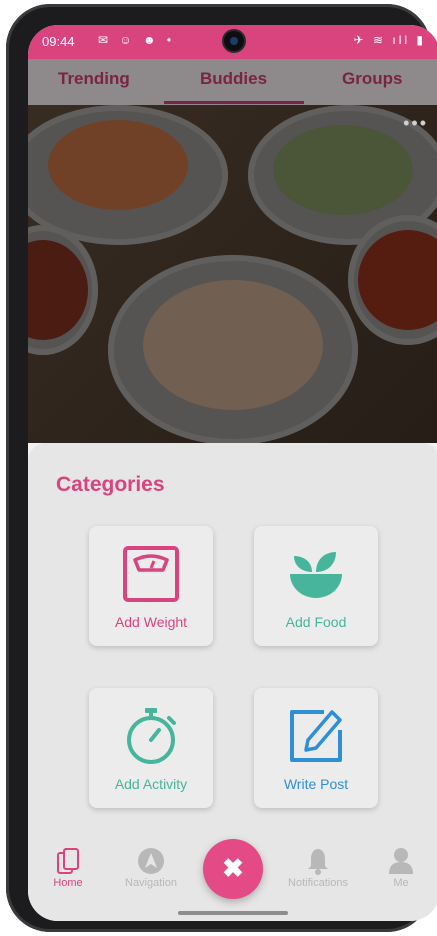  What do you see at coordinates (316, 575) in the screenshot?
I see `food-bowl-icon` at bounding box center [316, 575].